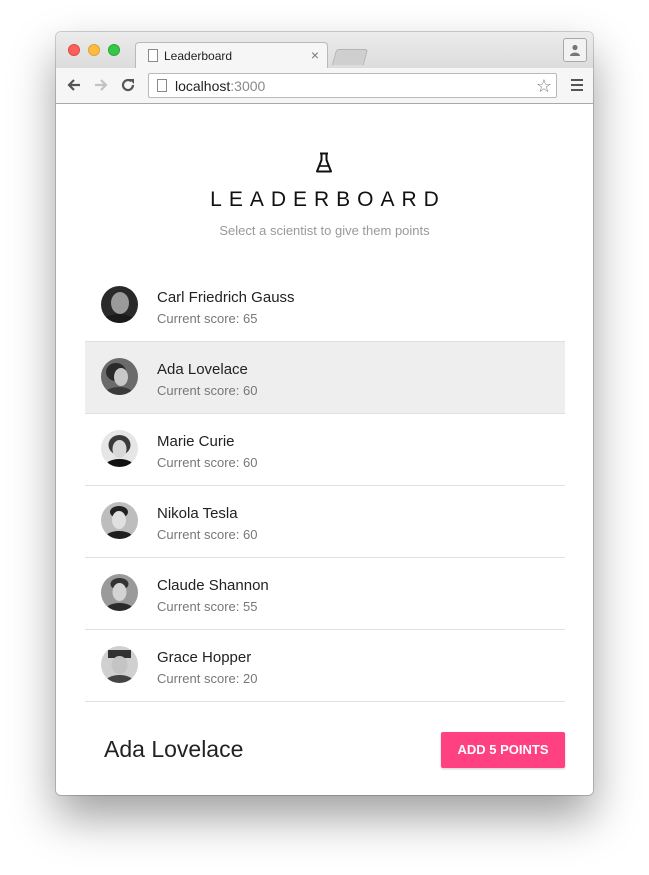 Image resolution: width=649 pixels, height=875 pixels. Describe the element at coordinates (94, 50) in the screenshot. I see `window-minimize-button` at that location.